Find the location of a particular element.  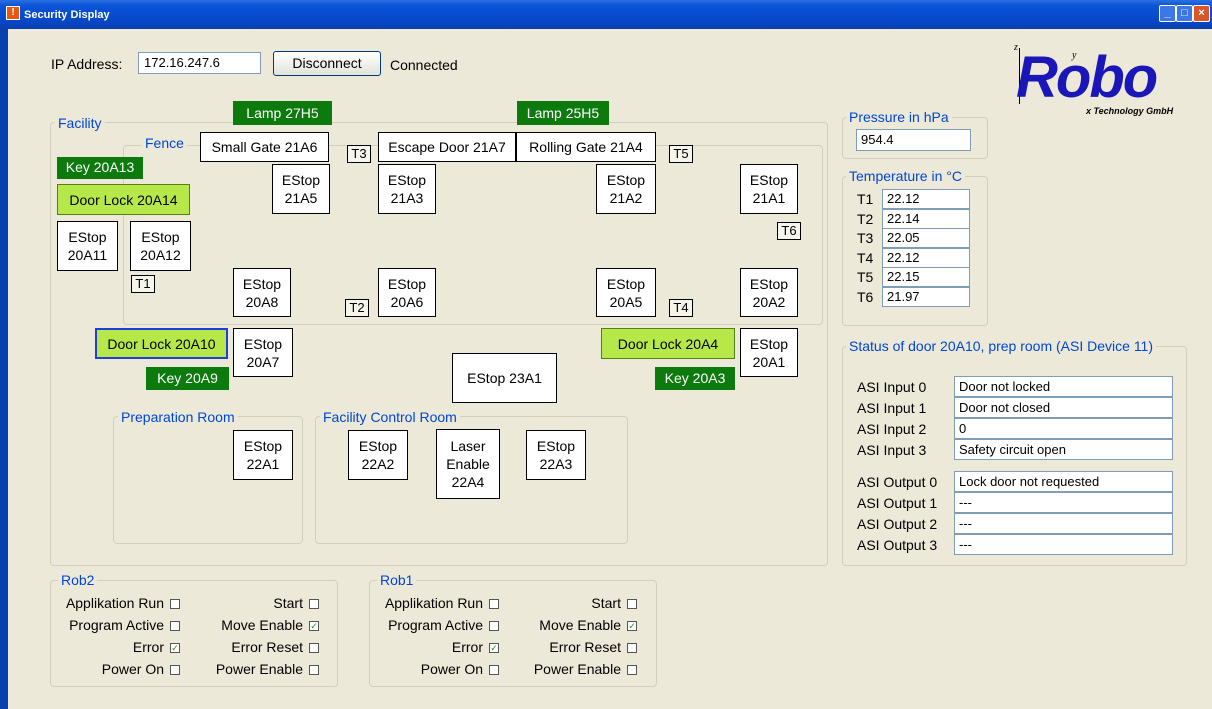

rob2-status-label: Error Reset is located at coordinates (267, 647).